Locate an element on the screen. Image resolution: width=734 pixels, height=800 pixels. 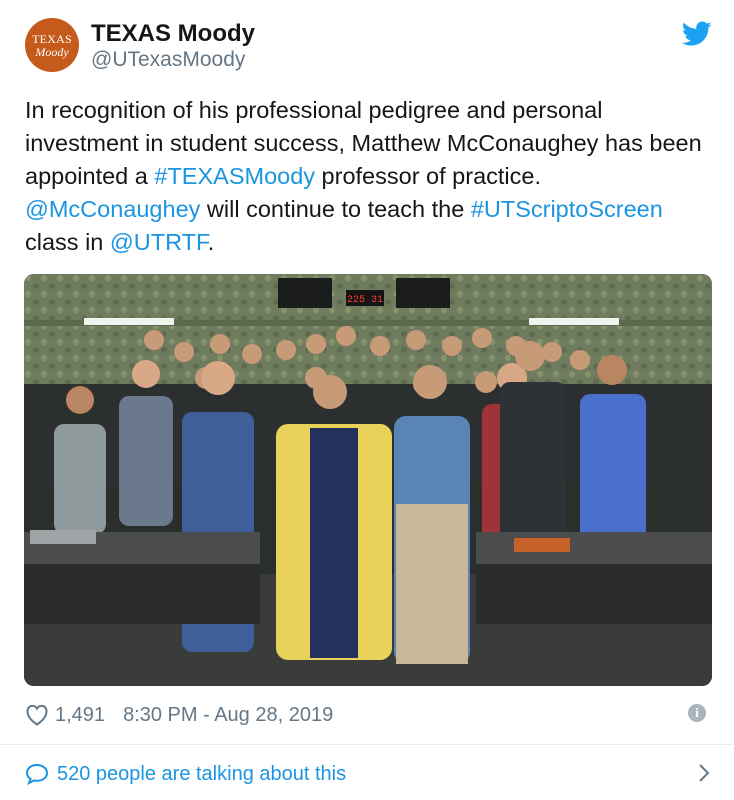
heart-icon is located at coordinates (37, 715).